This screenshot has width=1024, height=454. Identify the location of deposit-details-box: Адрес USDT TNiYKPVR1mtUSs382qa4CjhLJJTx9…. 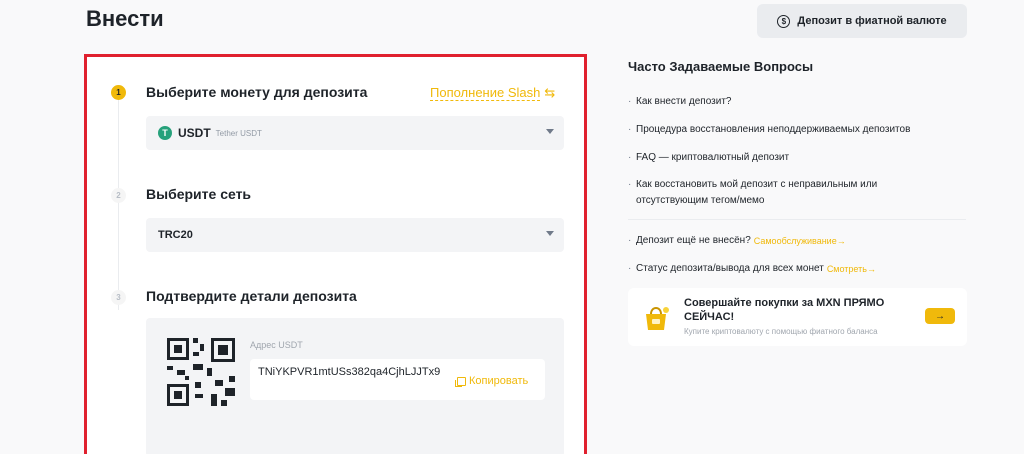
(355, 386).